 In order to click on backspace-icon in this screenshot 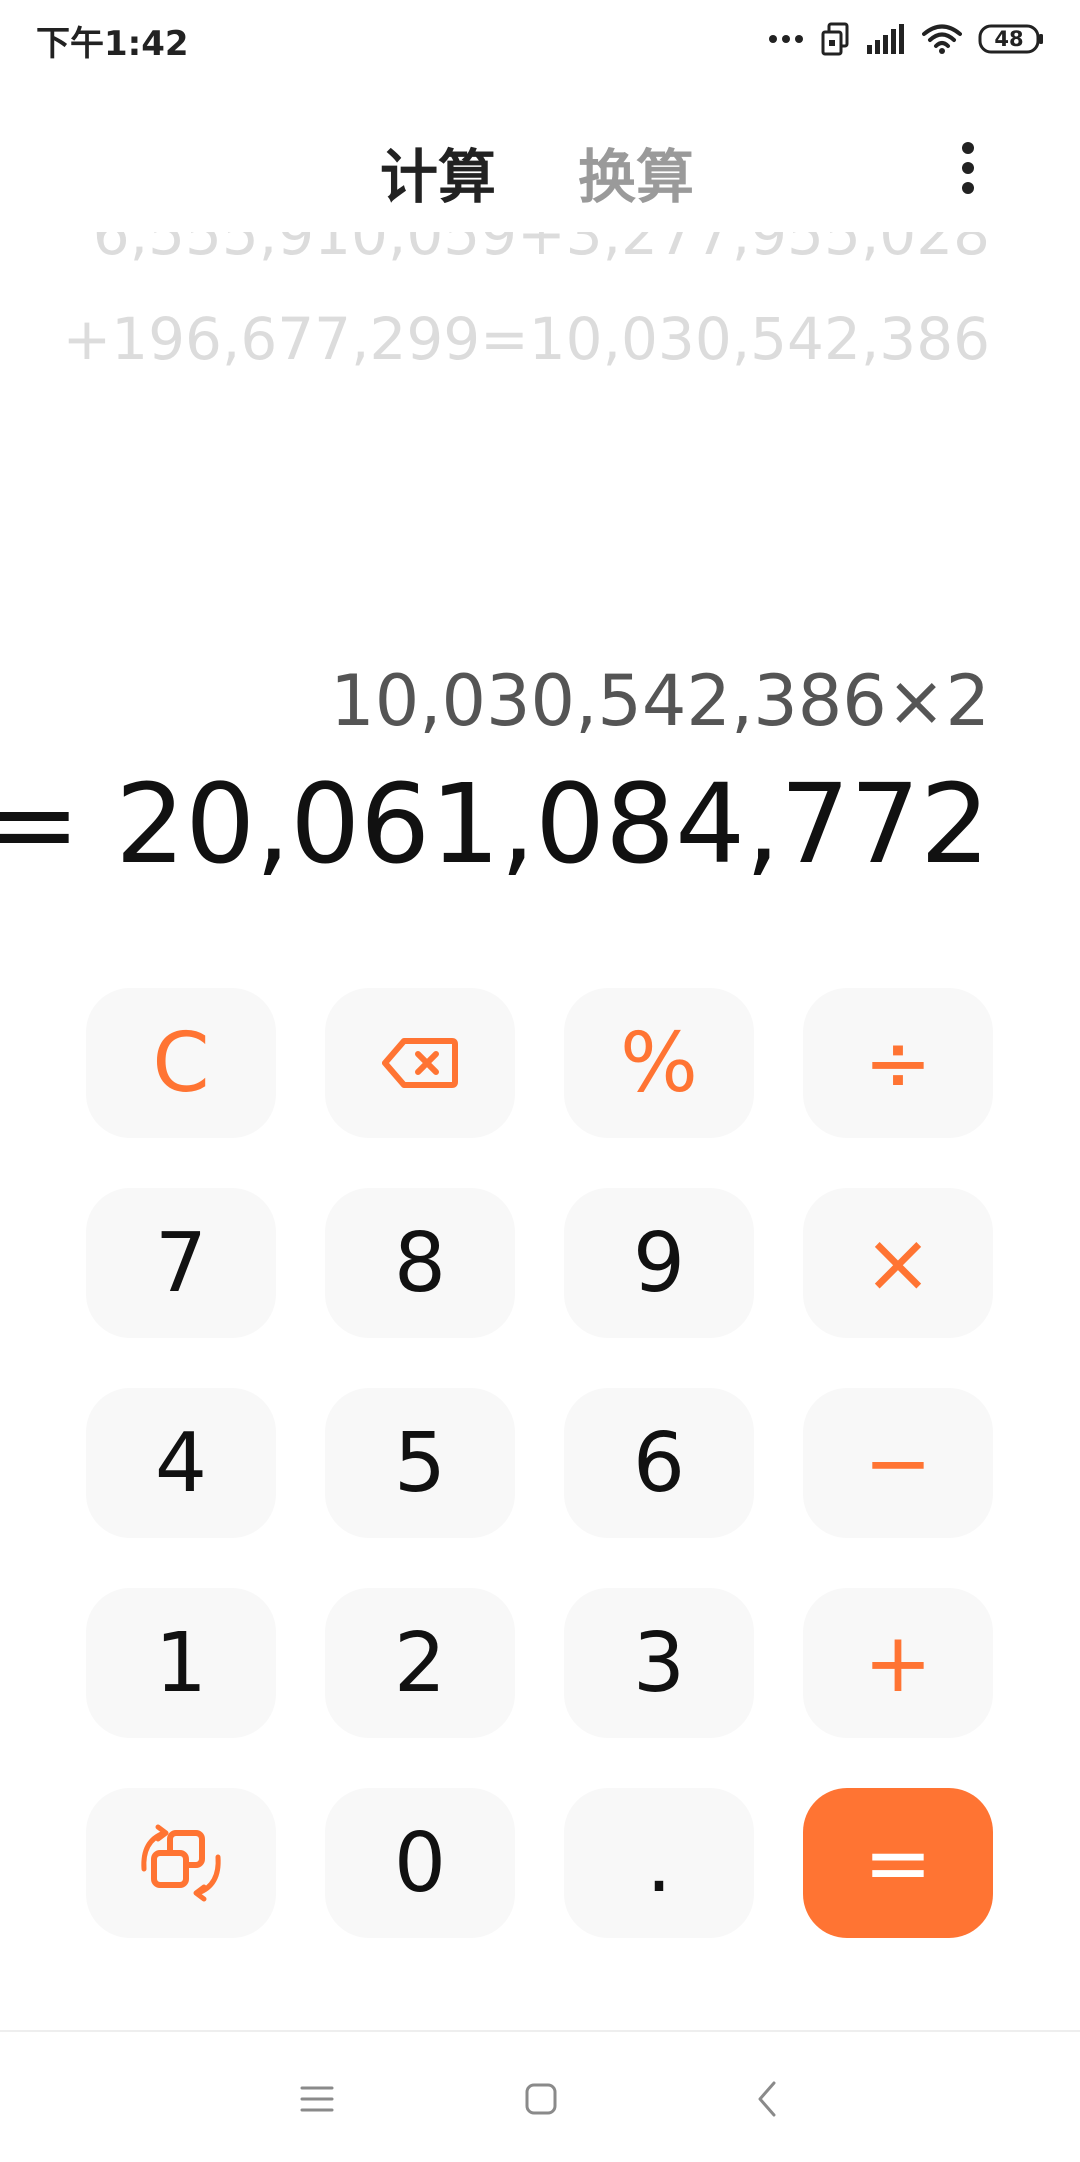, I will do `click(420, 1063)`.